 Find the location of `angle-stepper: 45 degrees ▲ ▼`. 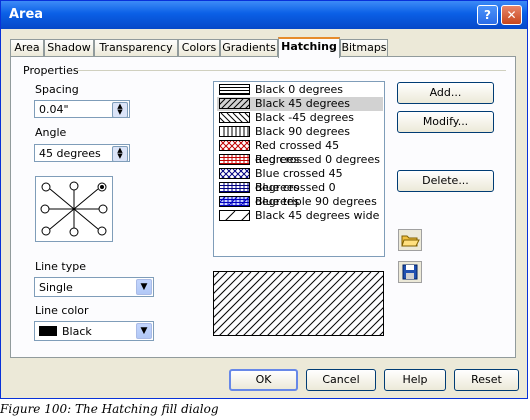

angle-stepper: 45 degrees ▲ ▼ is located at coordinates (82, 153).